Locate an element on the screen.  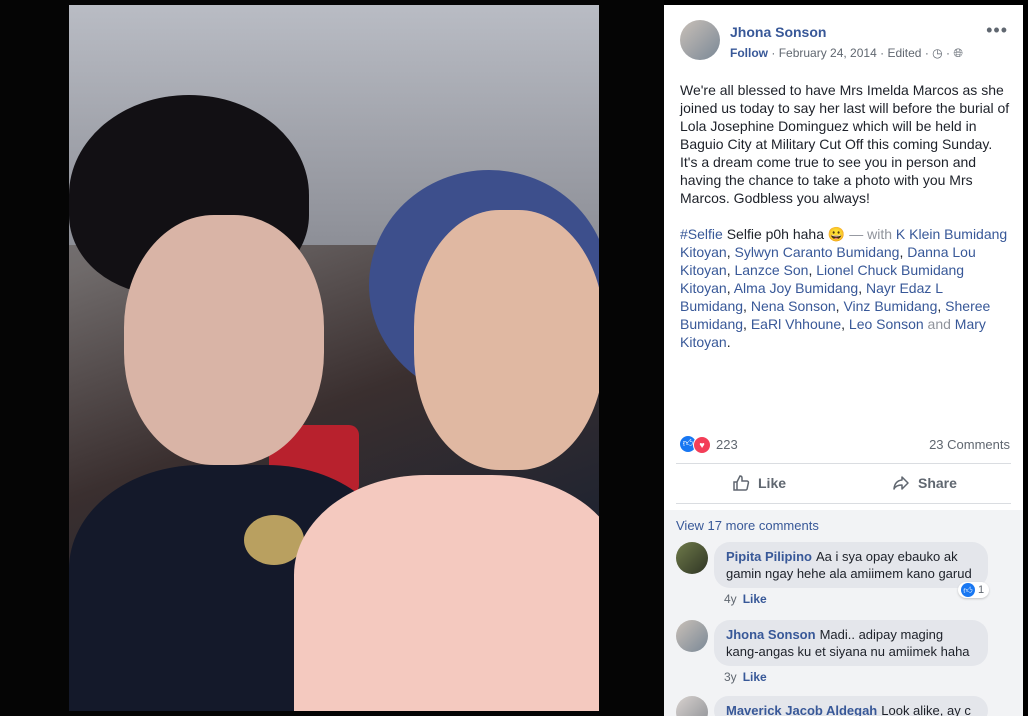
tagged-person: Vinz Bumidang is located at coordinates (890, 306).